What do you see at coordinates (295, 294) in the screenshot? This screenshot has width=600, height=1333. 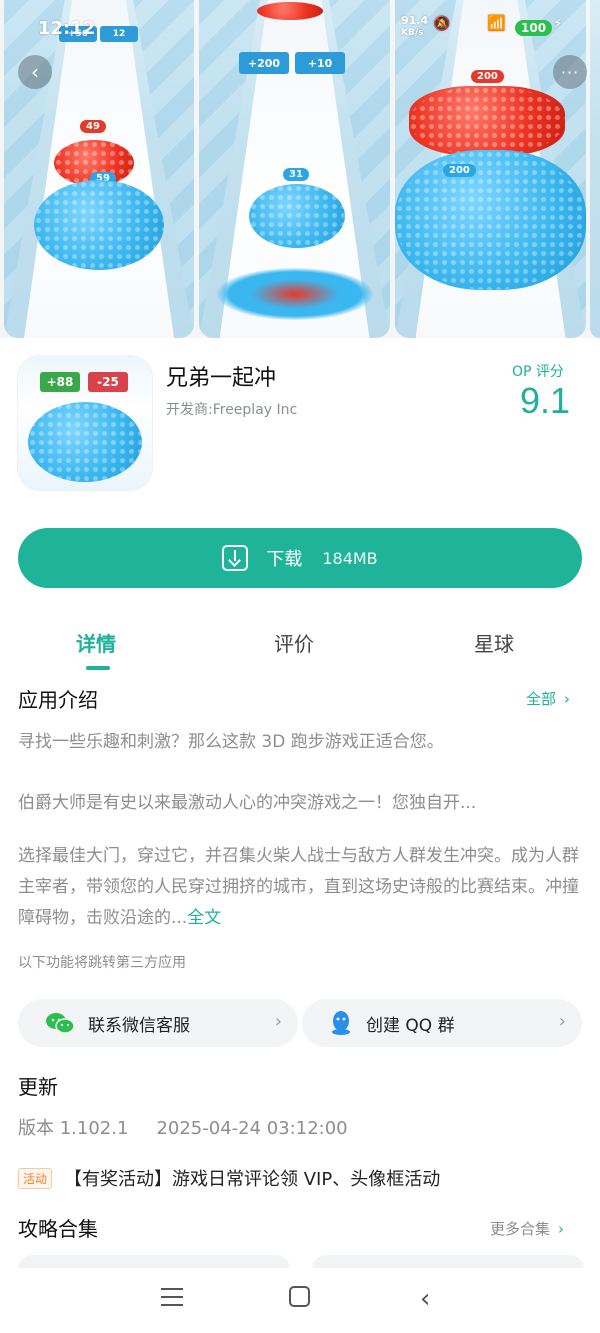 I see `splash` at bounding box center [295, 294].